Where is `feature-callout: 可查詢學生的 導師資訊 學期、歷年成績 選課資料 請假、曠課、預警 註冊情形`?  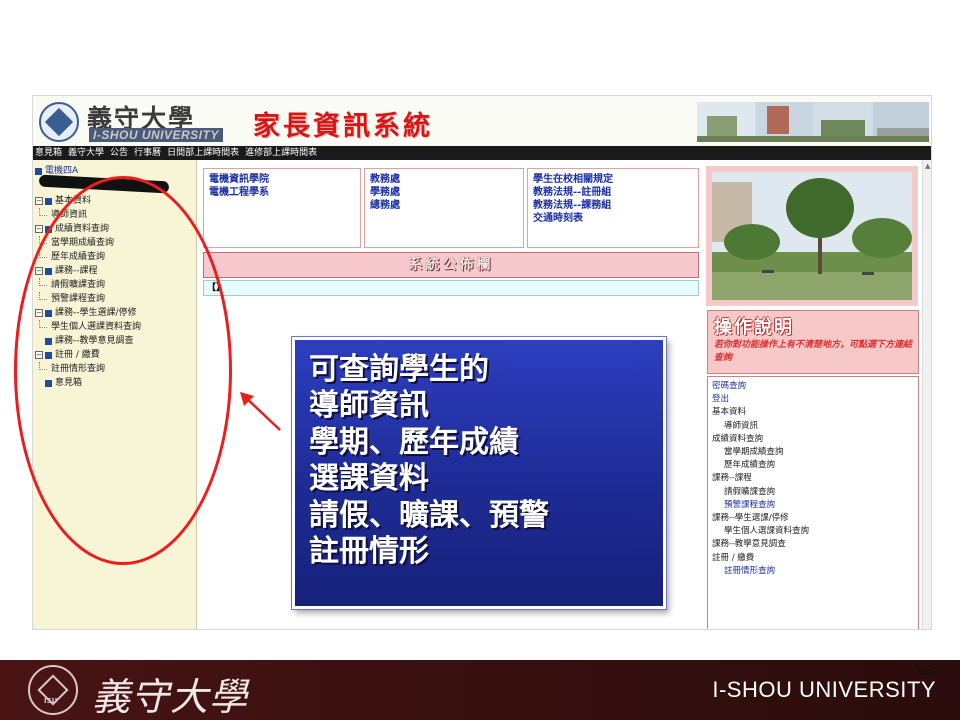 feature-callout: 可查詢學生的 導師資訊 學期、歷年成績 選課資料 請假、曠課、預警 註冊情形 is located at coordinates (479, 473).